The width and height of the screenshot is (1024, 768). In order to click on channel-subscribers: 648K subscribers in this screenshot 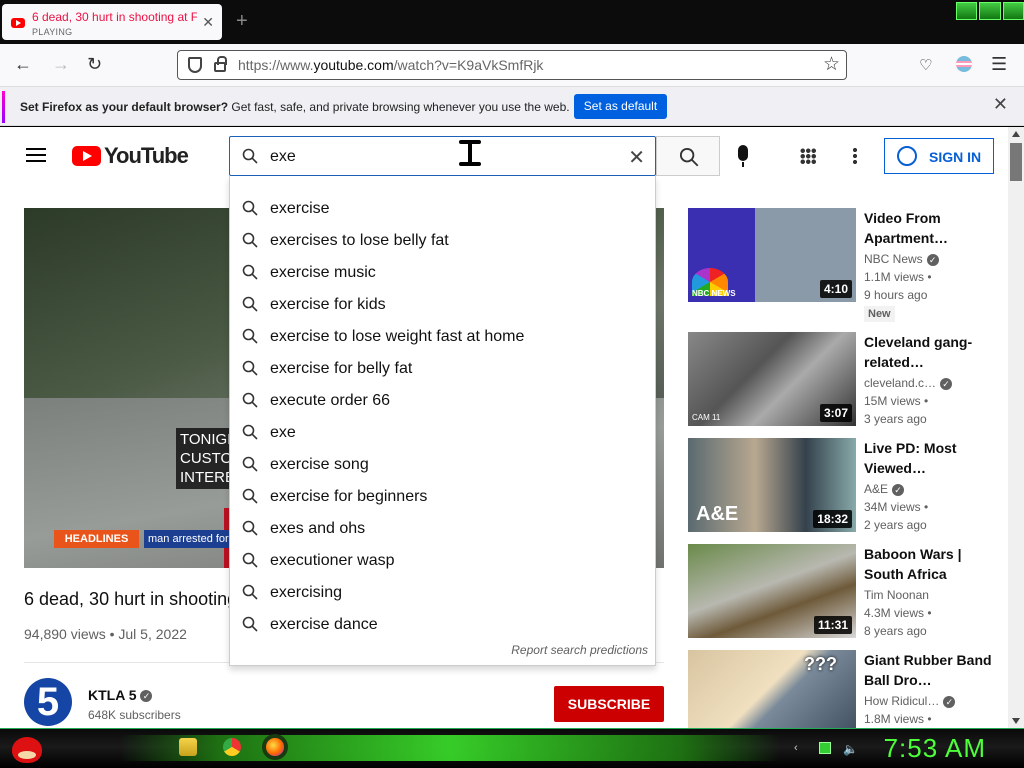, I will do `click(134, 715)`.